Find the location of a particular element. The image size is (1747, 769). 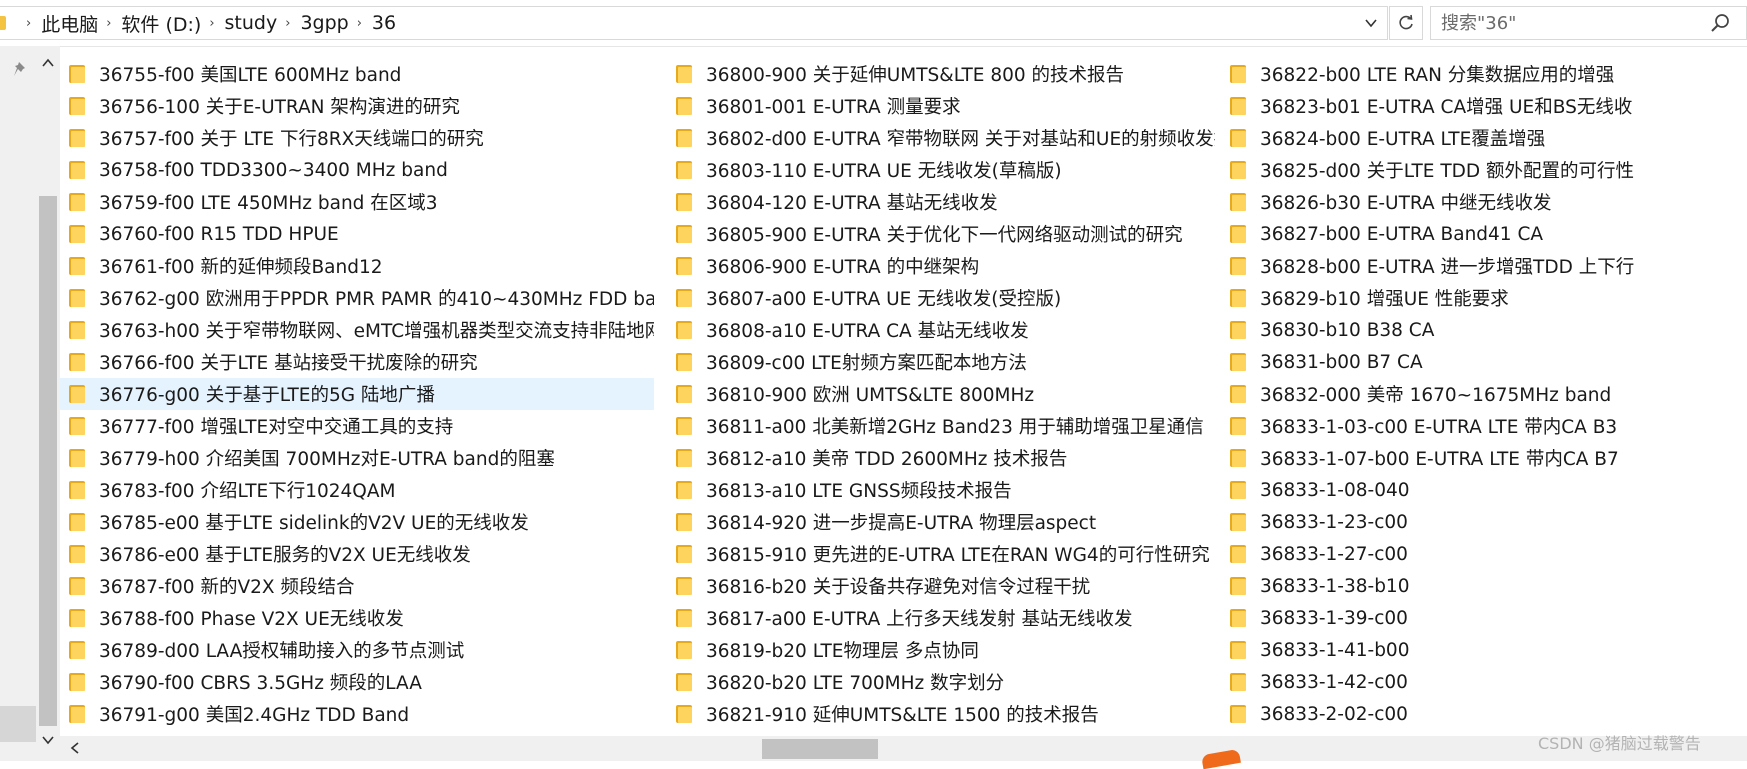

folder-item: 36812-a10 美帝 TDD 2600MHz 技术报告 is located at coordinates (941, 458).